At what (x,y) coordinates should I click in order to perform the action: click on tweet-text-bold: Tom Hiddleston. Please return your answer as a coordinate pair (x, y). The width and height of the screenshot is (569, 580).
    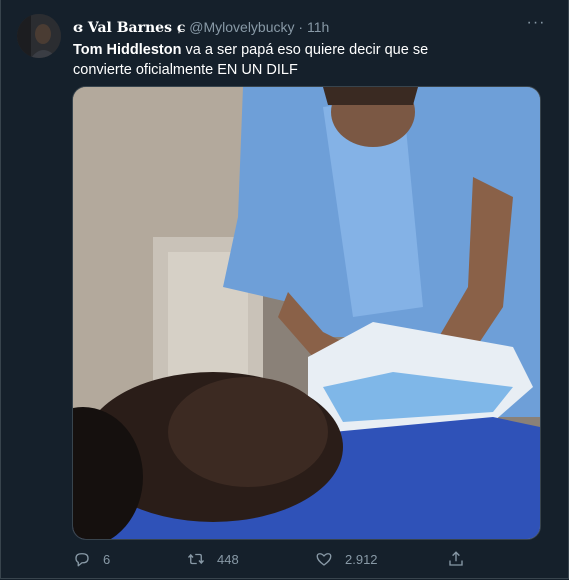
    Looking at the image, I should click on (127, 50).